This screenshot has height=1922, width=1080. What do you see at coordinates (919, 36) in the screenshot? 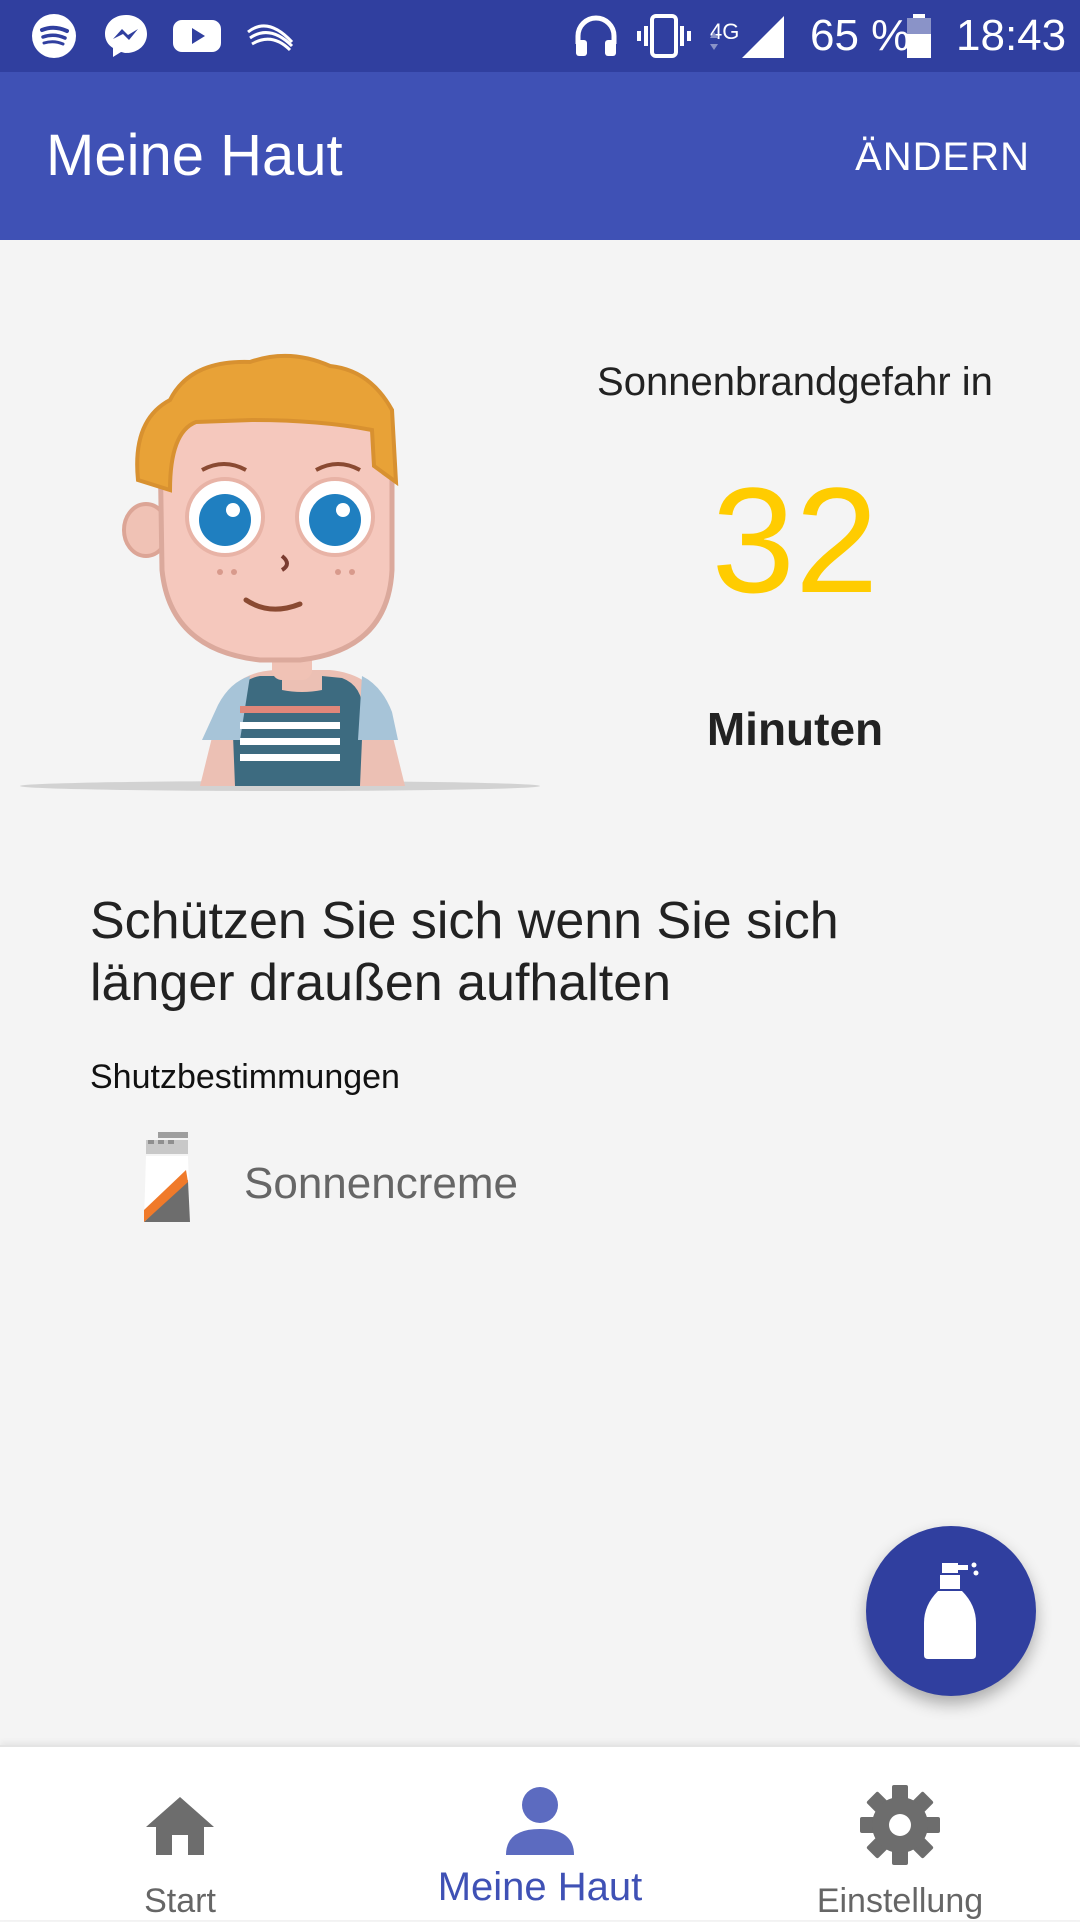
I see `battery-icon` at bounding box center [919, 36].